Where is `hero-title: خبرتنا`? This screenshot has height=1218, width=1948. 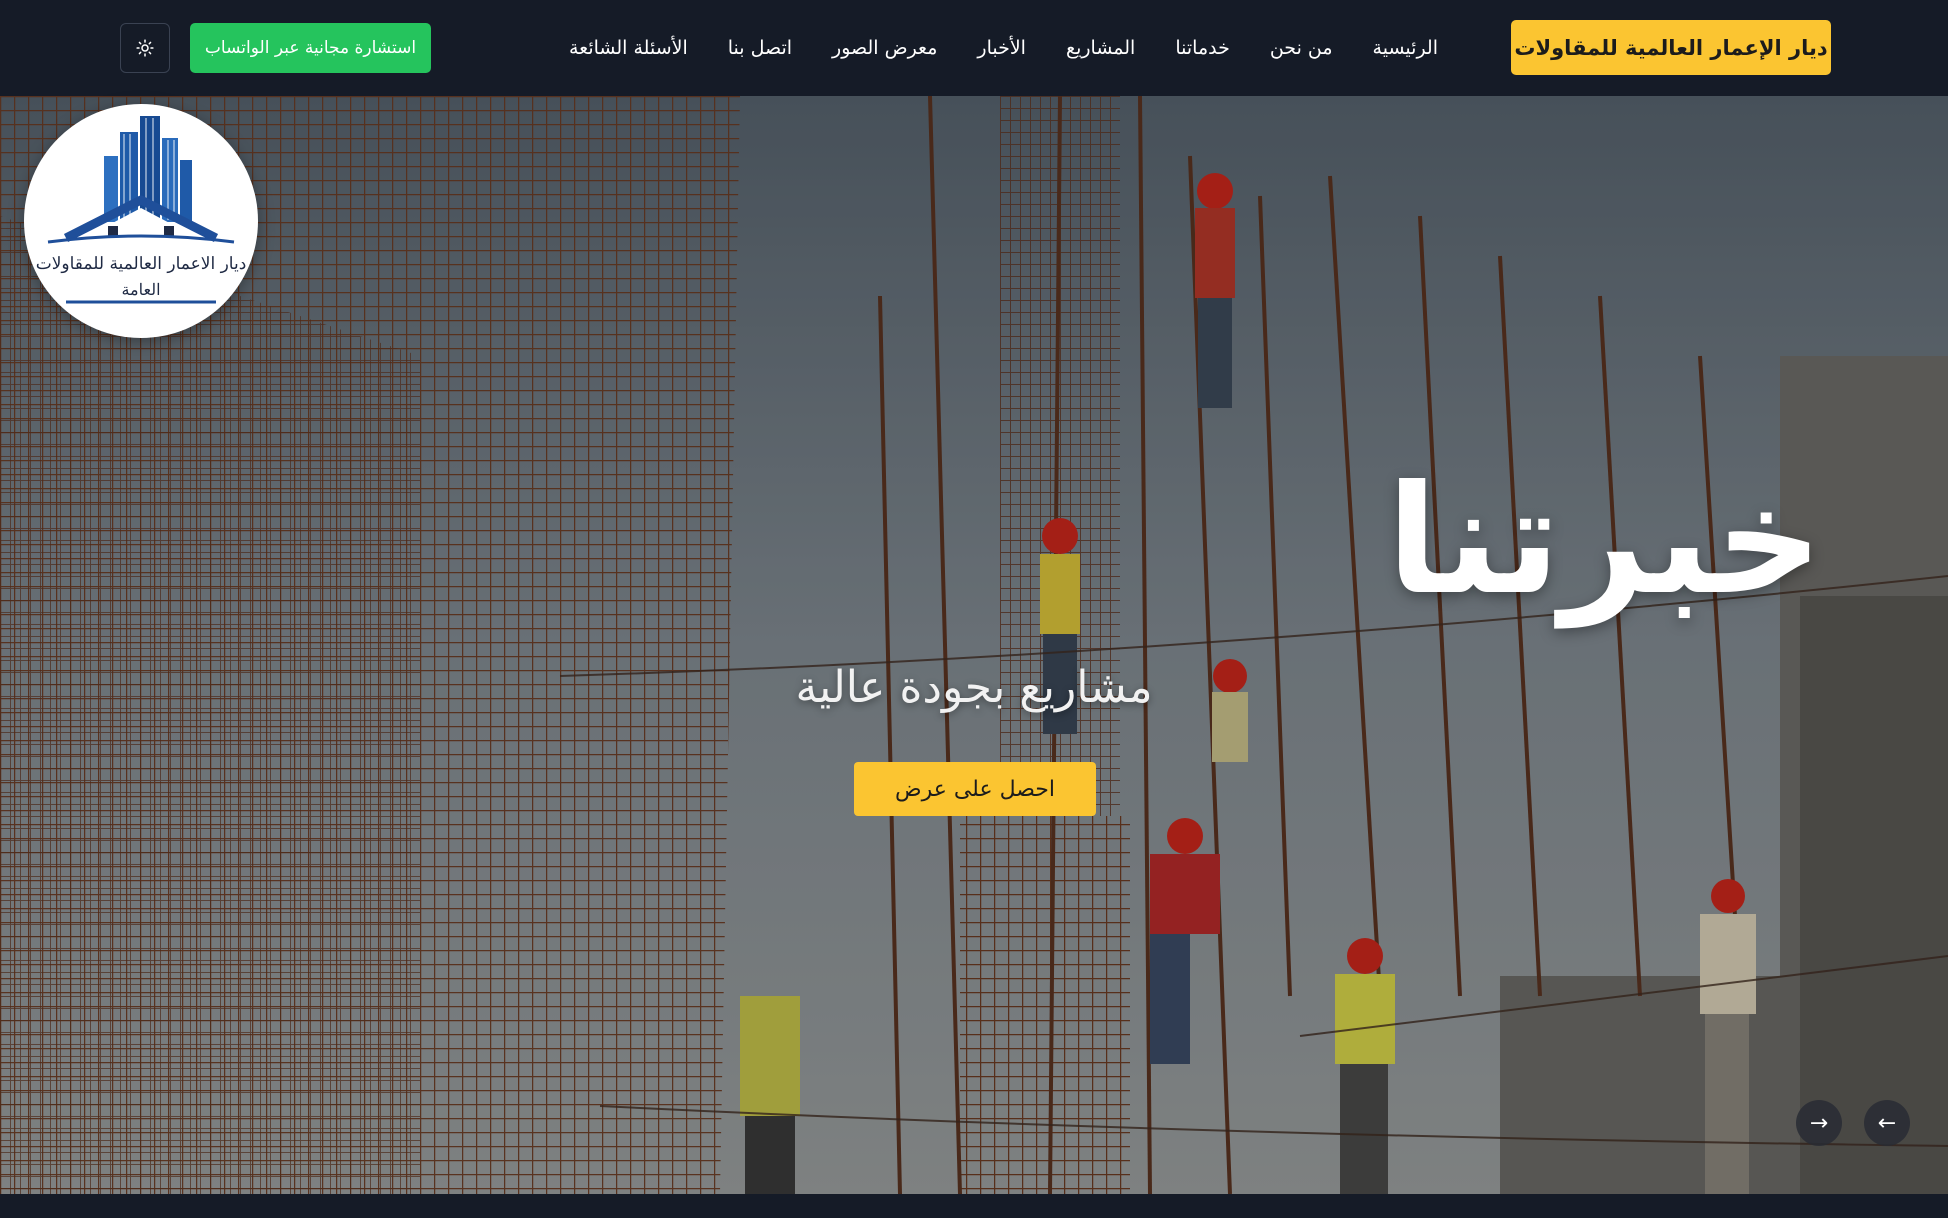
hero-title: خبرتنا is located at coordinates (1604, 541).